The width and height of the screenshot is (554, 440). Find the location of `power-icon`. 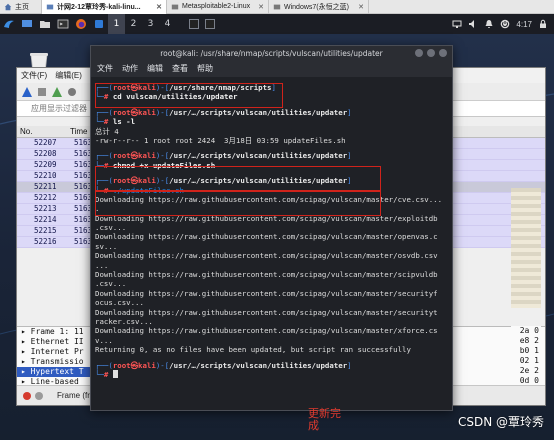

power-icon is located at coordinates (505, 24).